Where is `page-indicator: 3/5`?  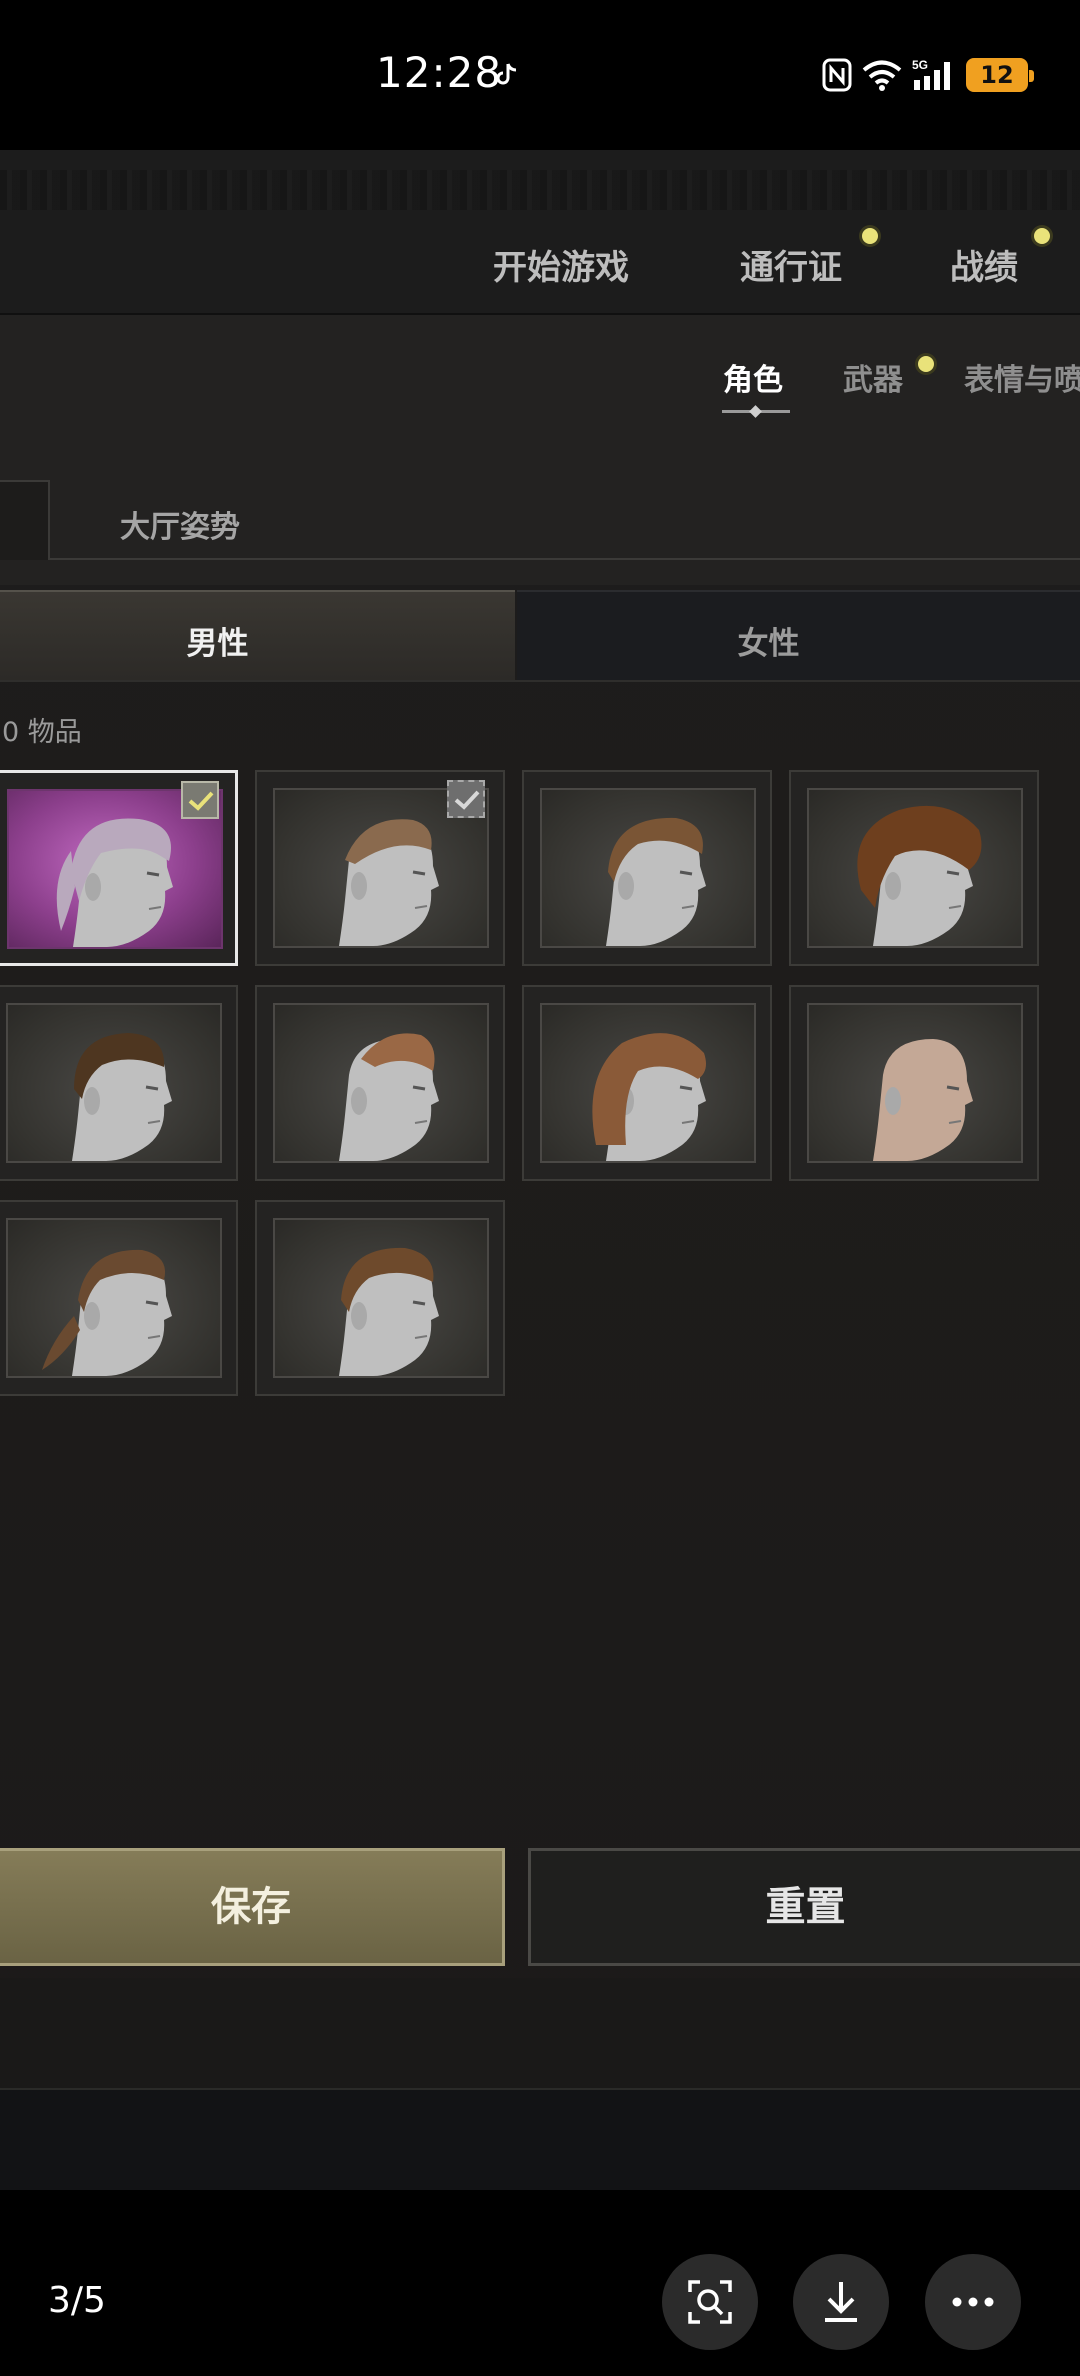
page-indicator: 3/5 is located at coordinates (77, 2300).